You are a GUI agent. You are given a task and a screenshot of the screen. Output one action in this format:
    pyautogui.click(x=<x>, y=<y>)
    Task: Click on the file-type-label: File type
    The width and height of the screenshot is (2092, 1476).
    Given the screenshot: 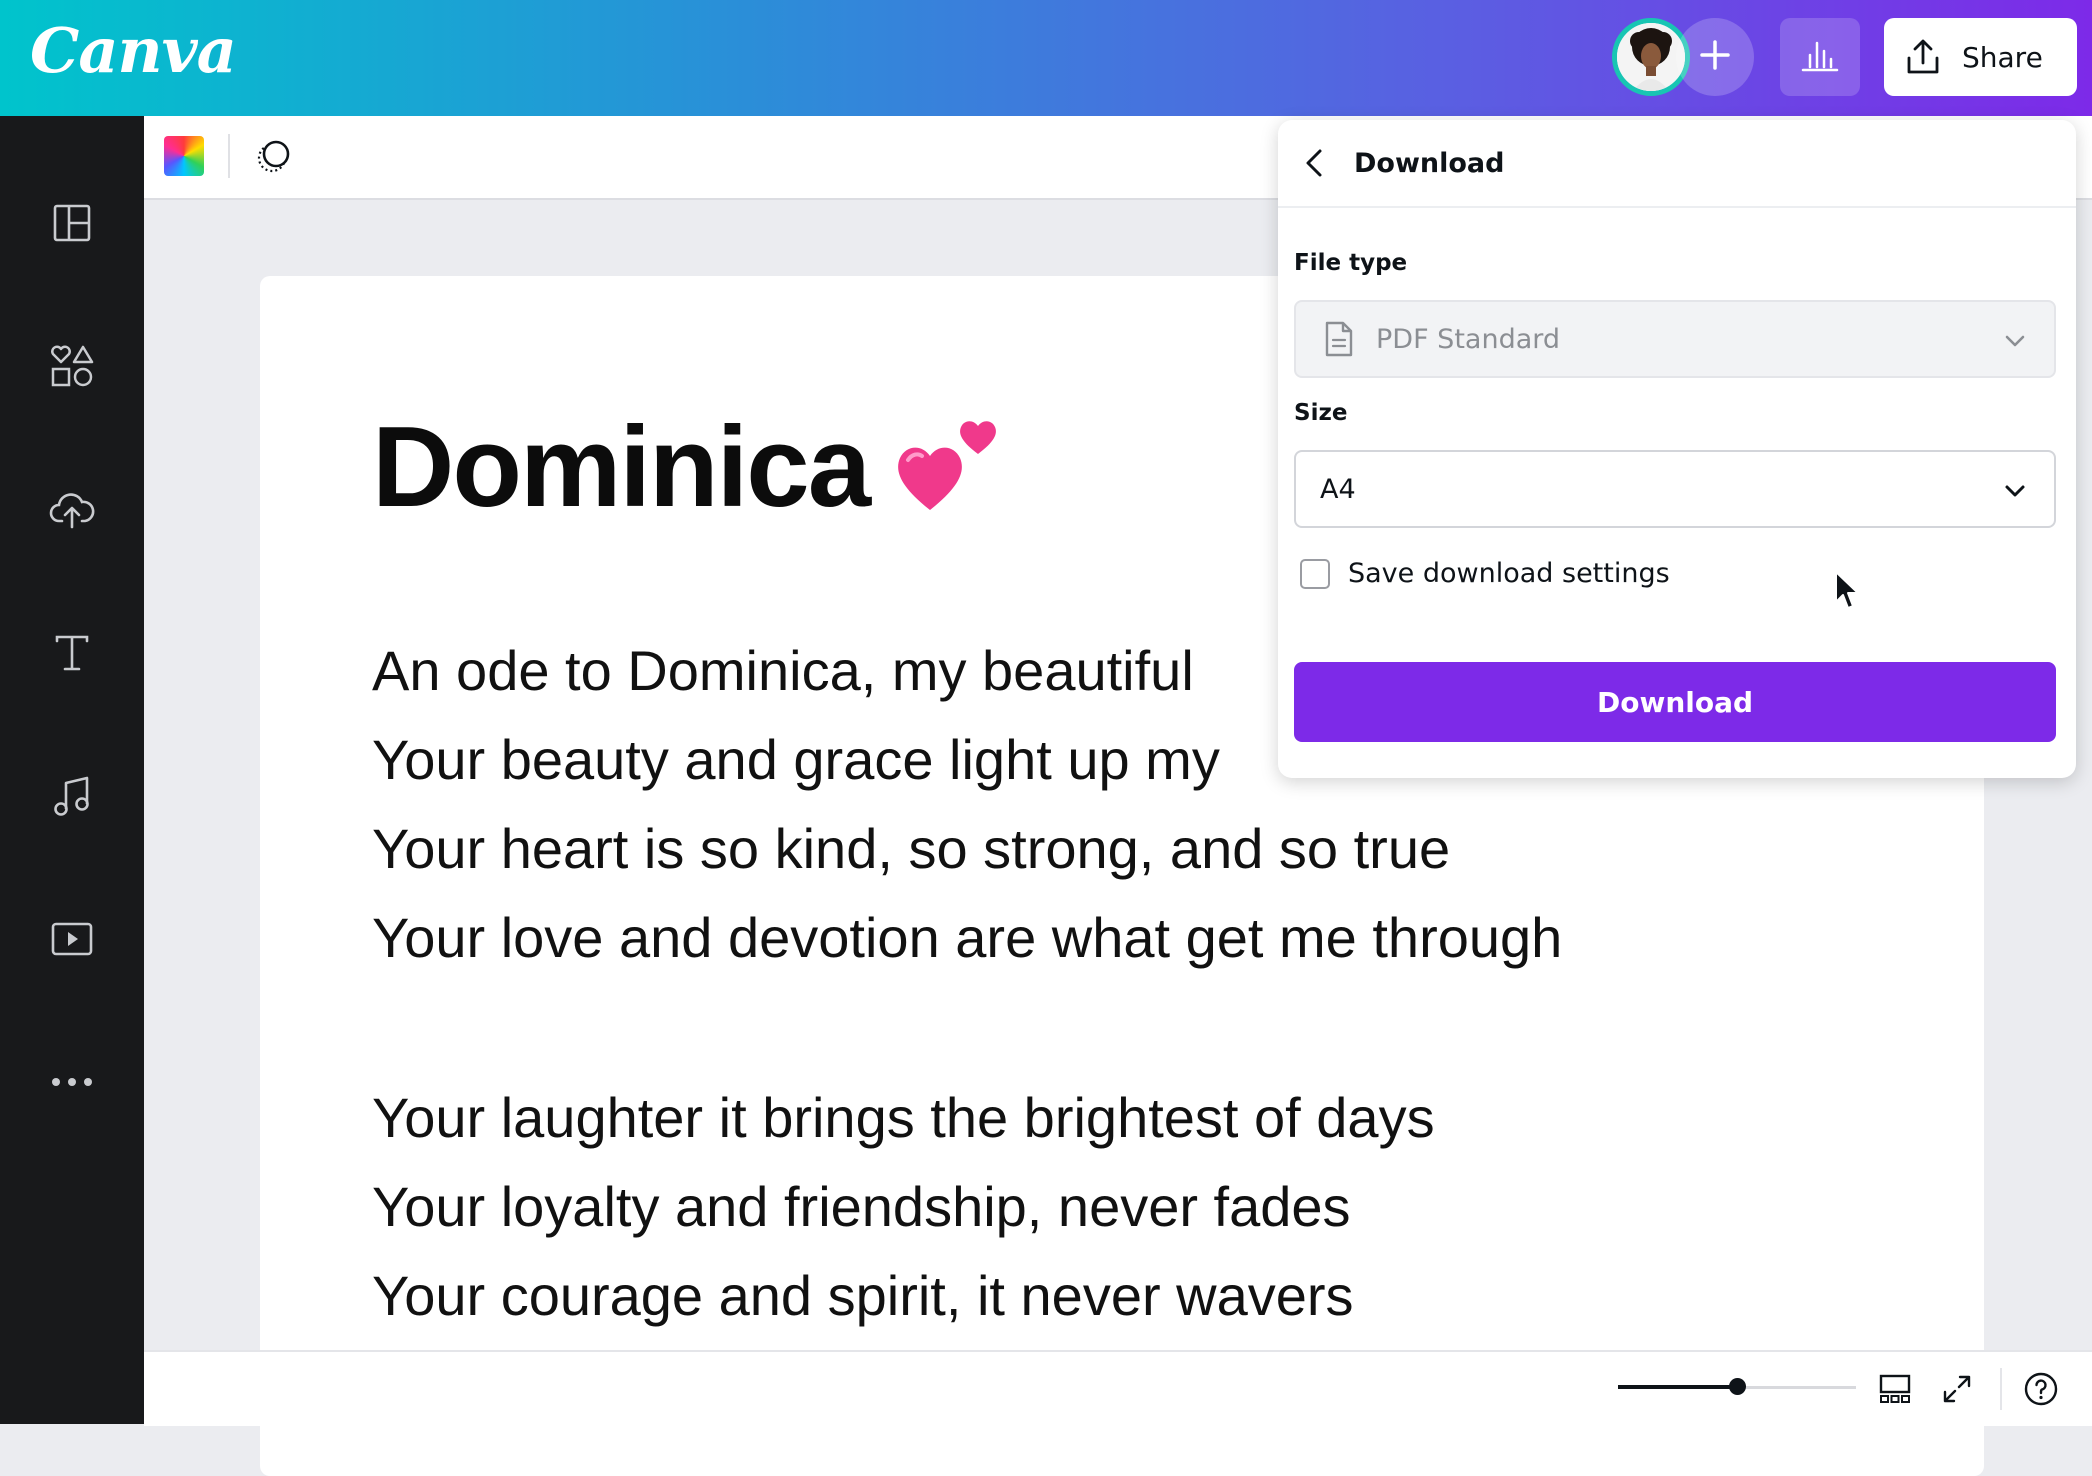 What is the action you would take?
    pyautogui.click(x=1351, y=263)
    